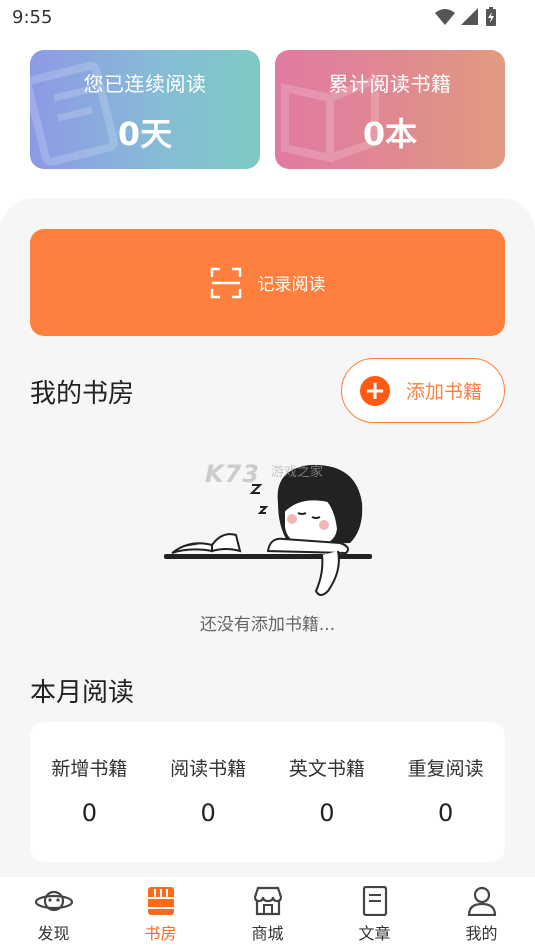  I want to click on monthly-stat-new-books: 新增书籍 0, so click(89, 792).